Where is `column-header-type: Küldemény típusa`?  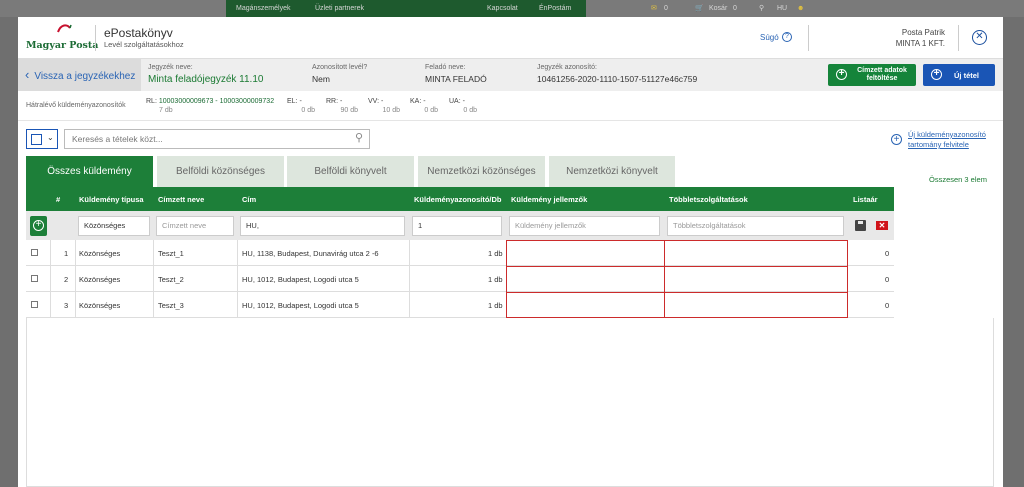 column-header-type: Küldemény típusa is located at coordinates (111, 199).